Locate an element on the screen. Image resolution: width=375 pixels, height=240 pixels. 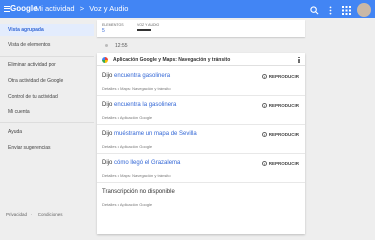
google-logo: Google is located at coordinates (24, 8).